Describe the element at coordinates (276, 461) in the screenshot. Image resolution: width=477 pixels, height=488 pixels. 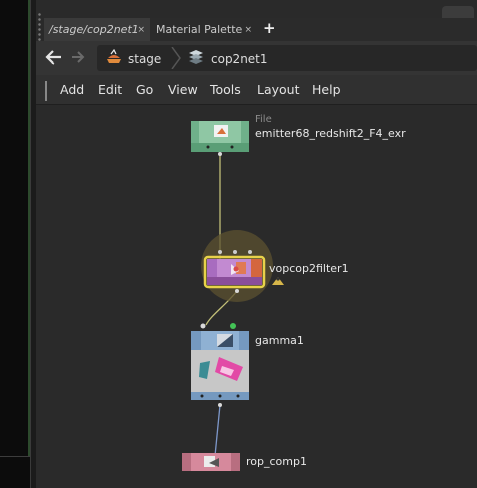
I see `rop-comp-node-name: rop_comp1` at that location.